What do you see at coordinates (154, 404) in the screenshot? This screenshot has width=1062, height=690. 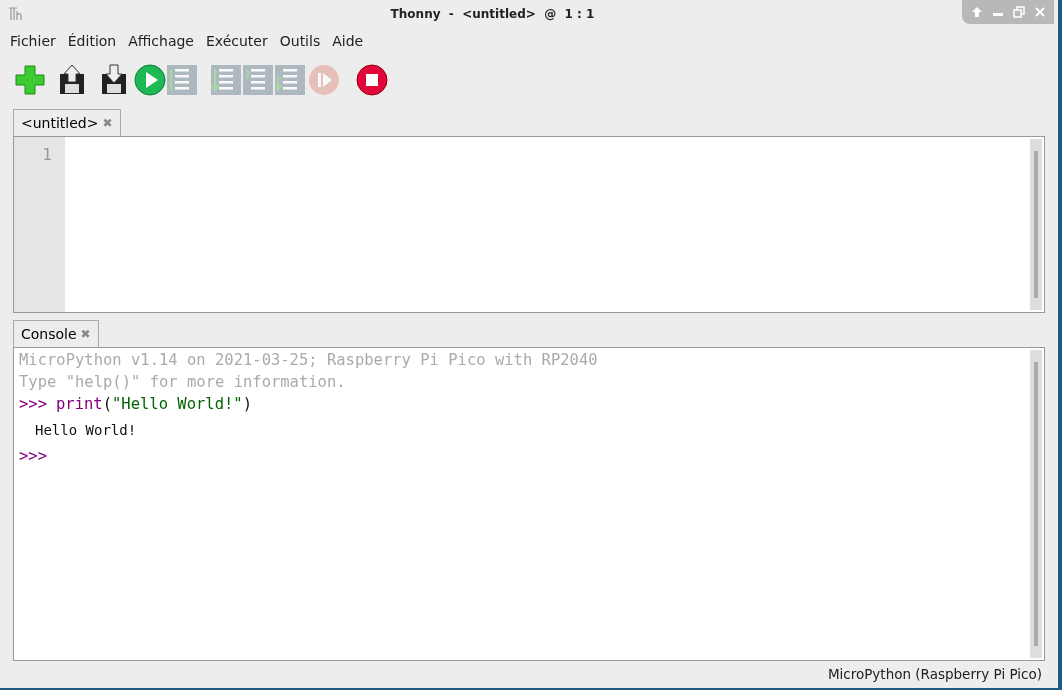 I see `code-text: print("Hello World!")` at bounding box center [154, 404].